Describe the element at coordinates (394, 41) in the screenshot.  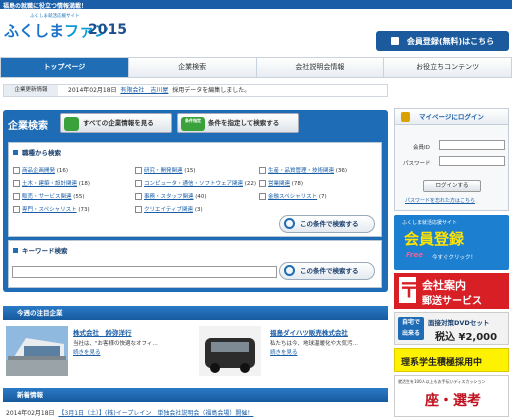
I see `user-icon` at that location.